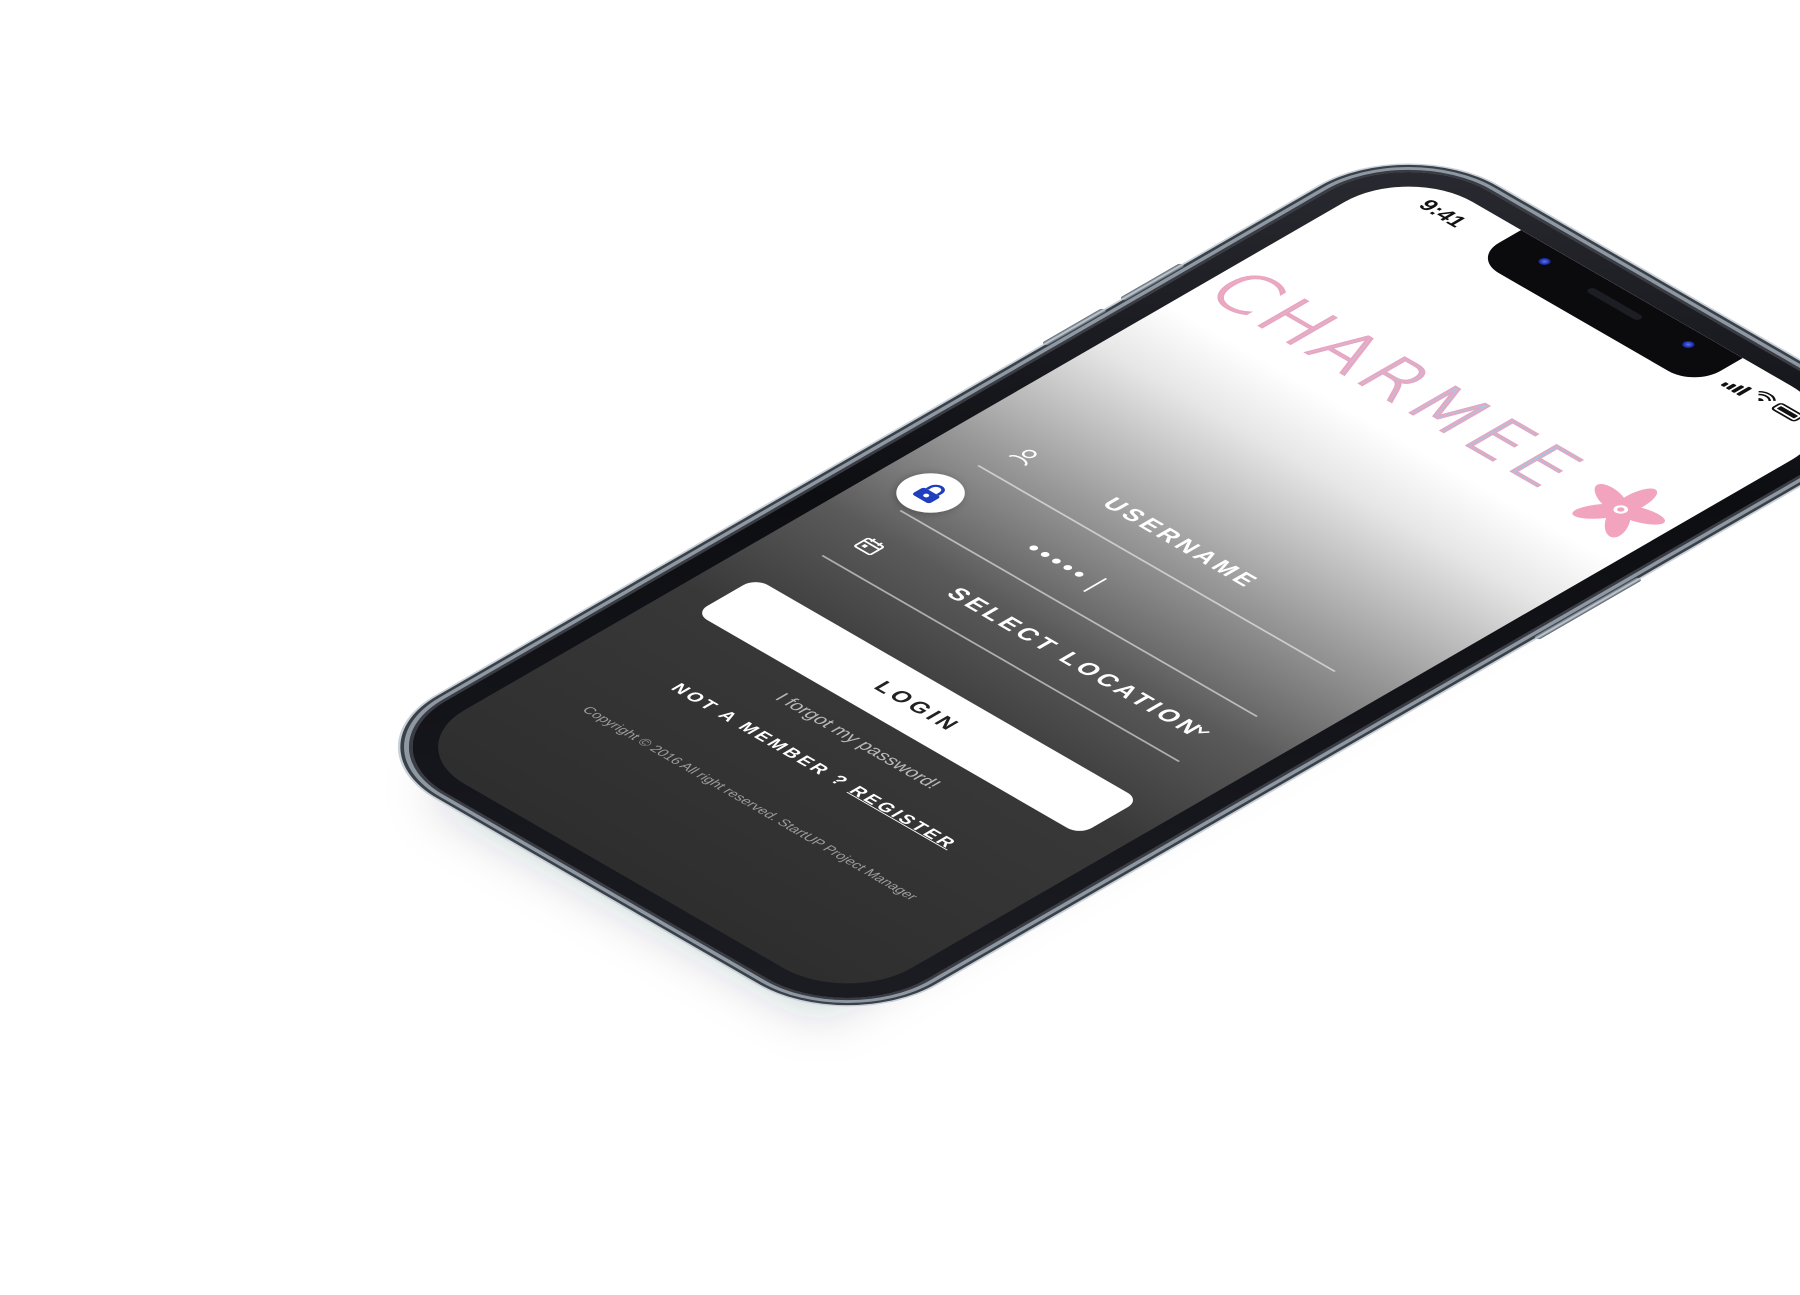 The width and height of the screenshot is (1800, 1295). I want to click on login-button: LOGIN, so click(918, 706).